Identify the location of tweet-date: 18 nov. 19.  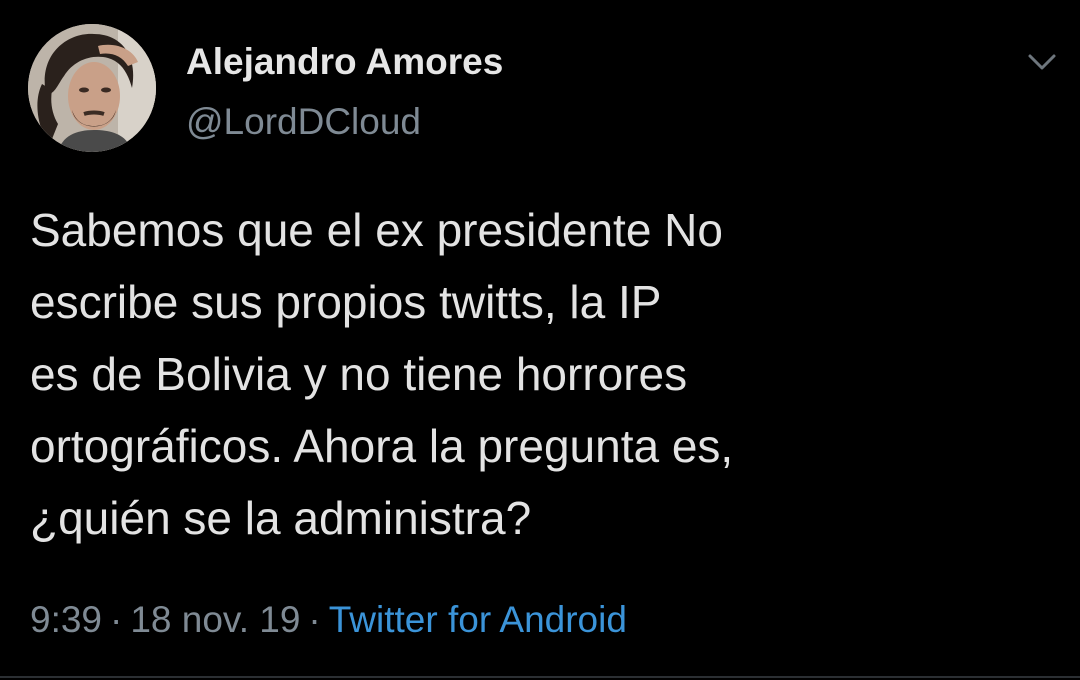
(215, 619).